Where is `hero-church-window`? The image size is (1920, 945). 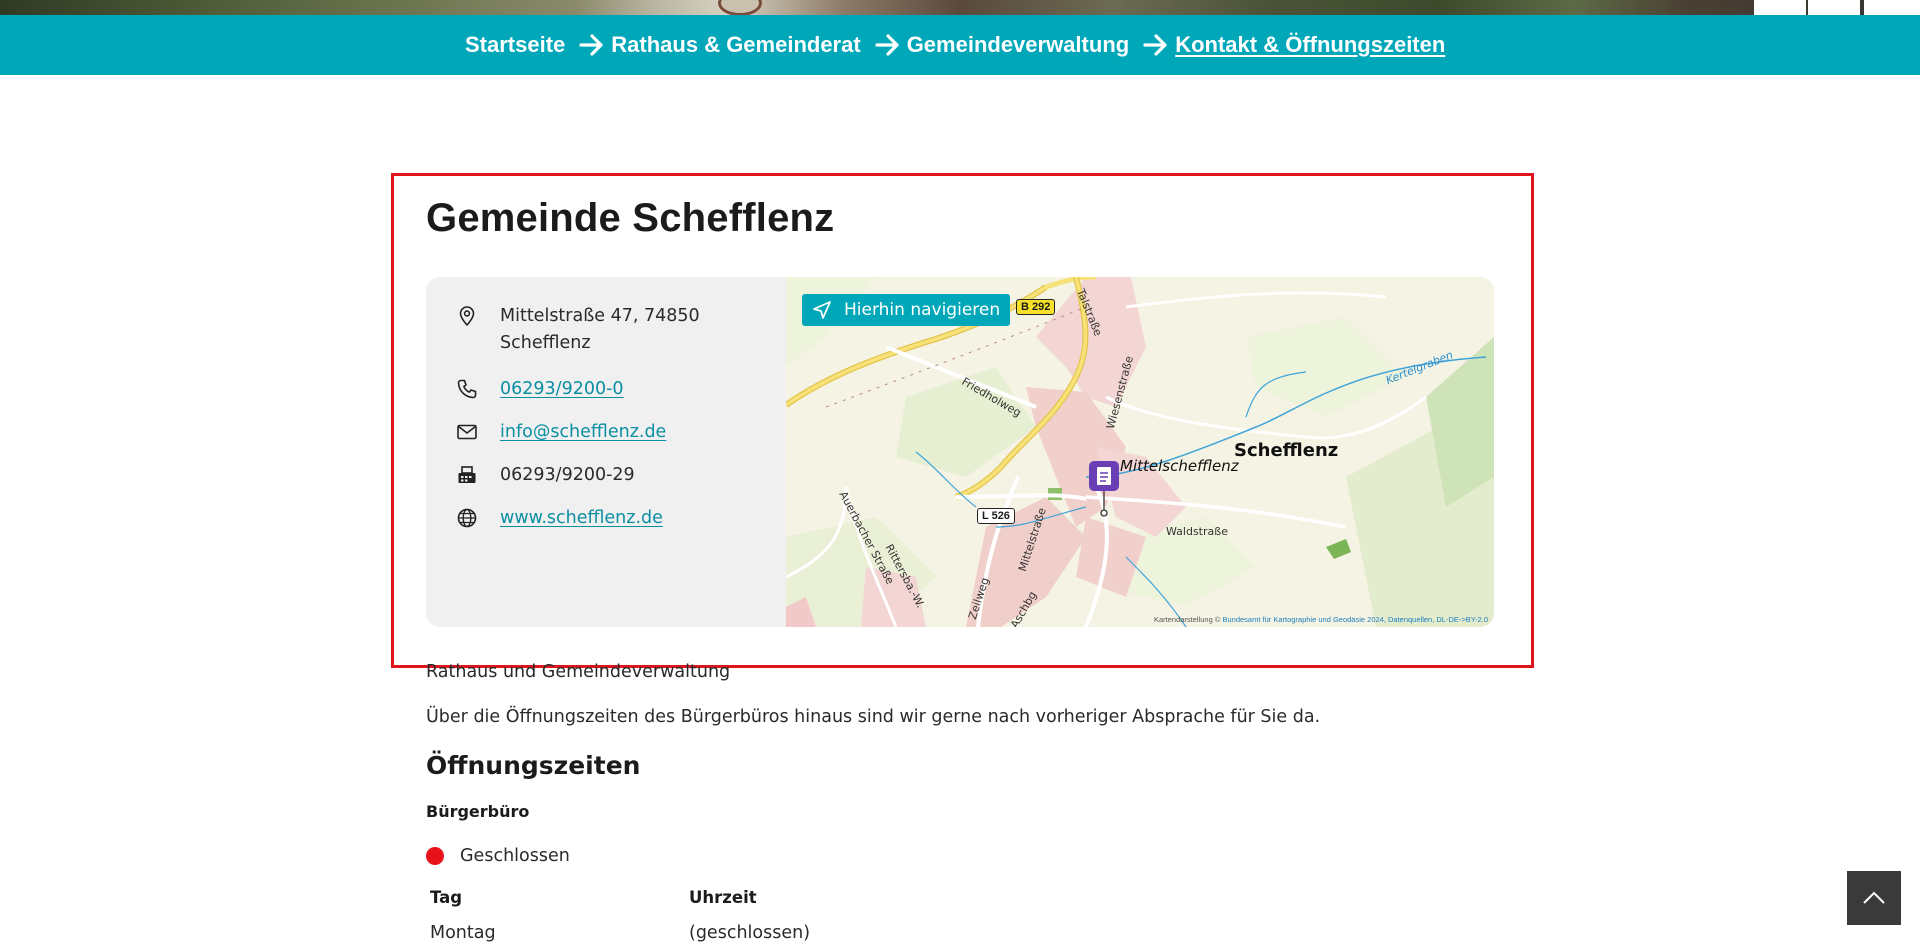
hero-church-window is located at coordinates (740, 7).